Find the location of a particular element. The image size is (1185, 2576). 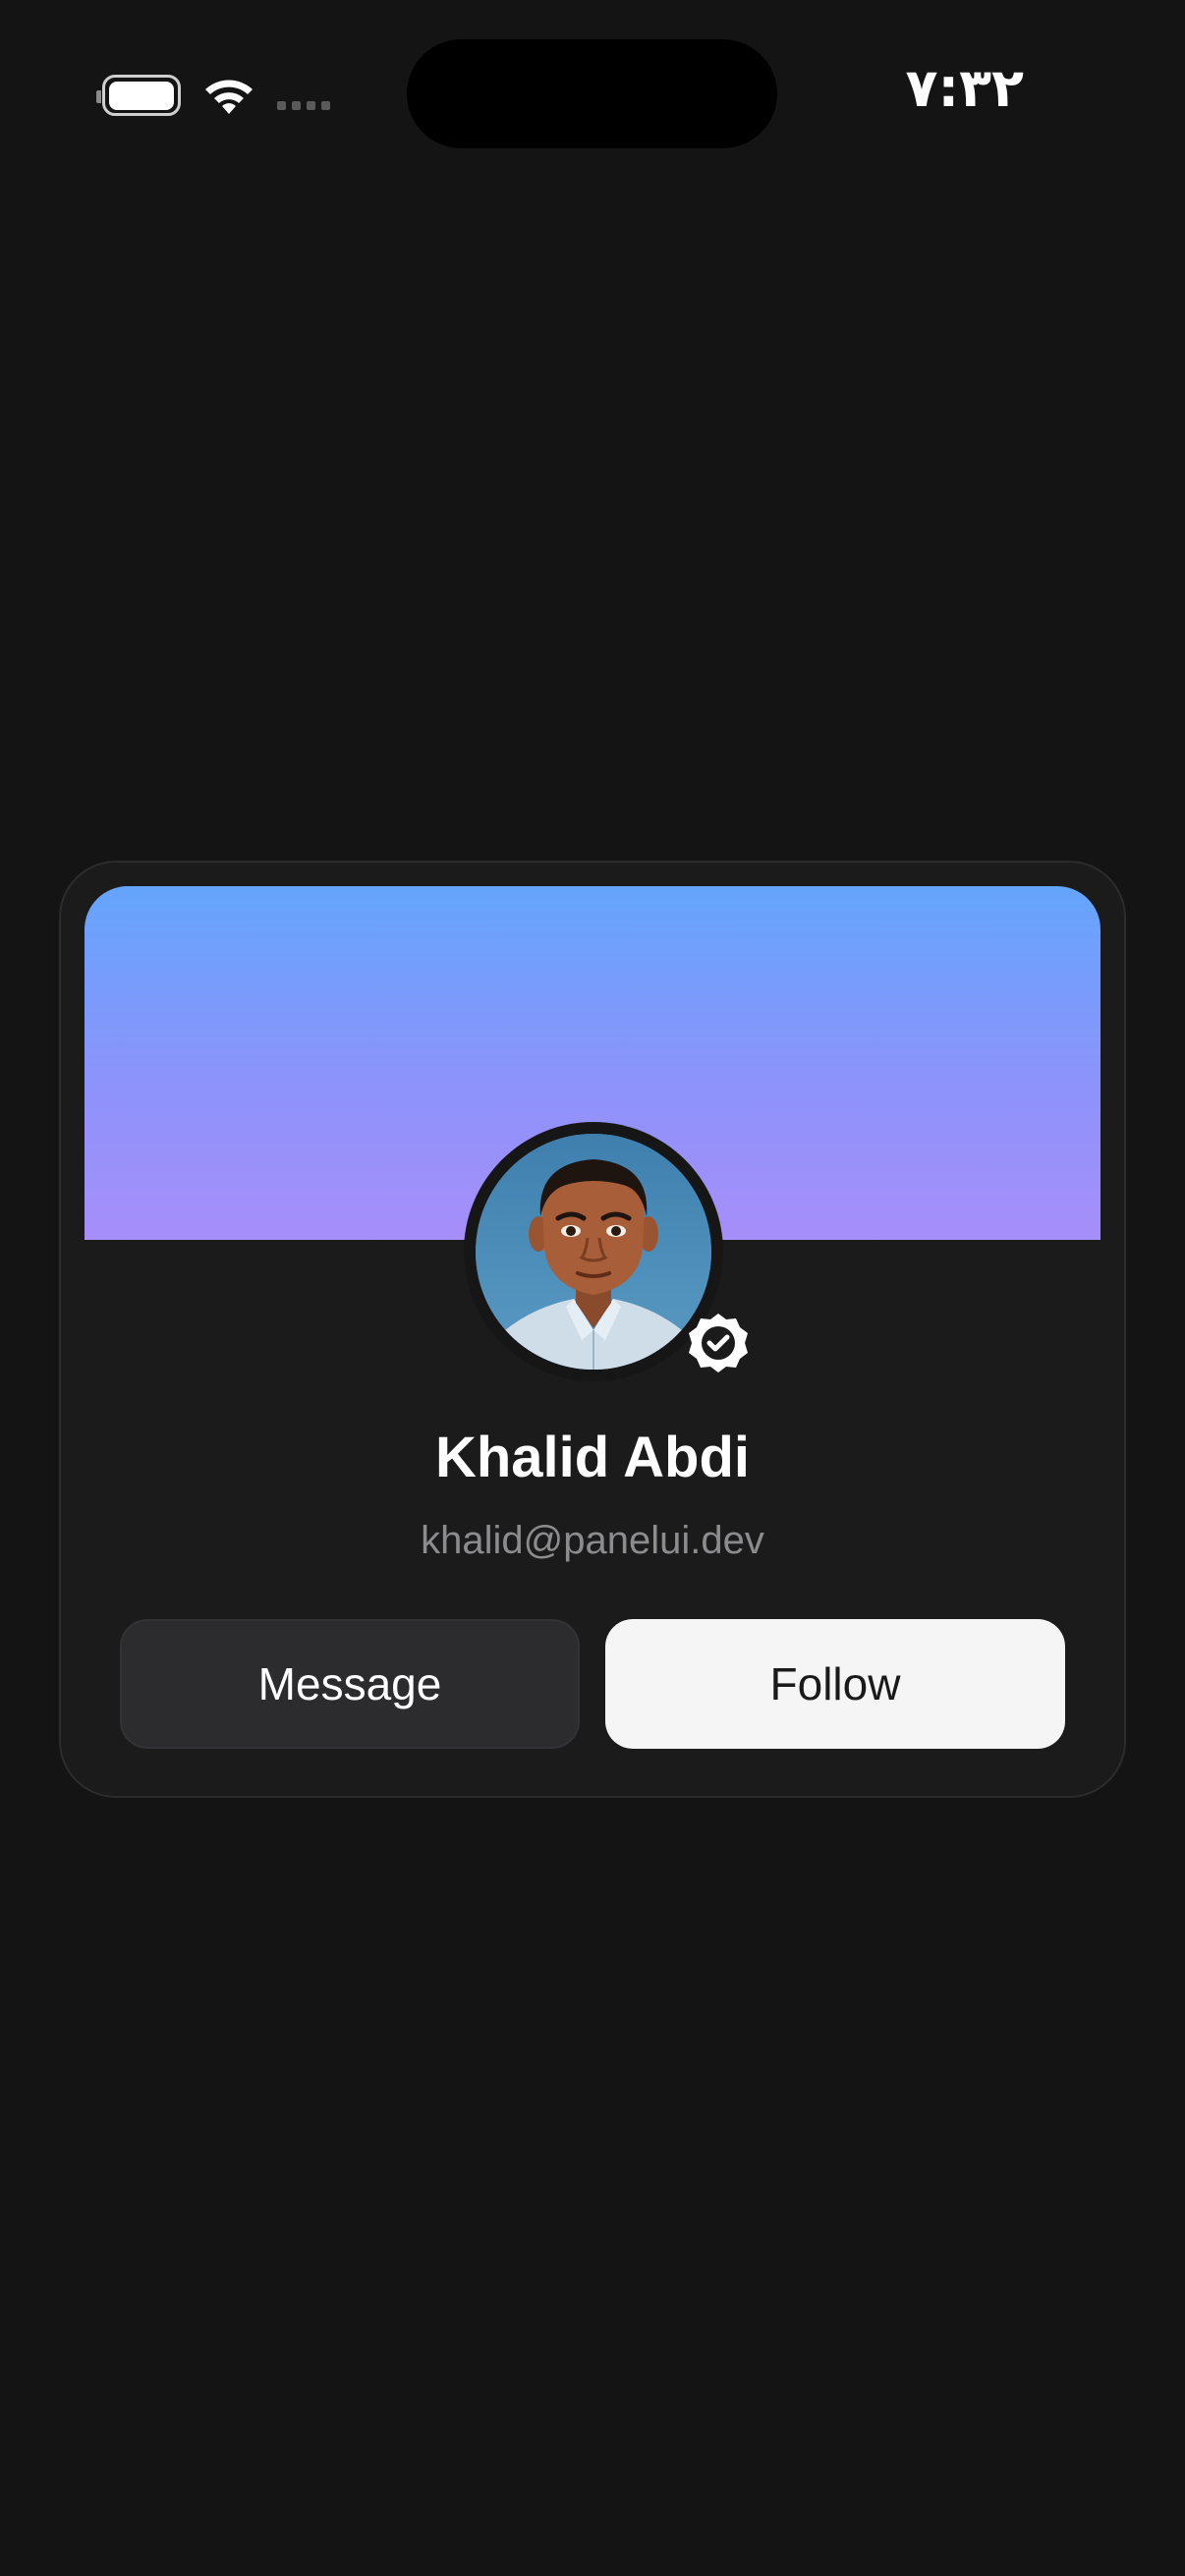

battery-icon is located at coordinates (138, 95).